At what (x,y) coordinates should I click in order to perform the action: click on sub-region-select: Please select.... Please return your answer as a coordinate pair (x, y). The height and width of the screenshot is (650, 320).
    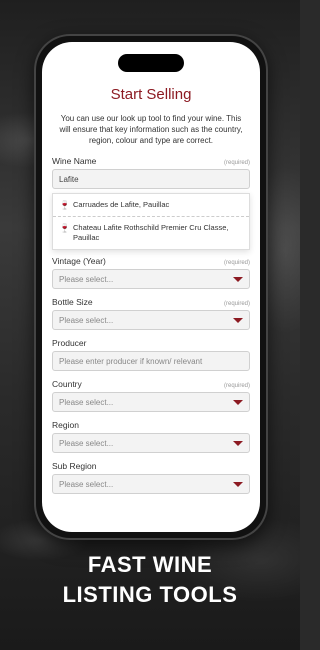
    Looking at the image, I should click on (151, 484).